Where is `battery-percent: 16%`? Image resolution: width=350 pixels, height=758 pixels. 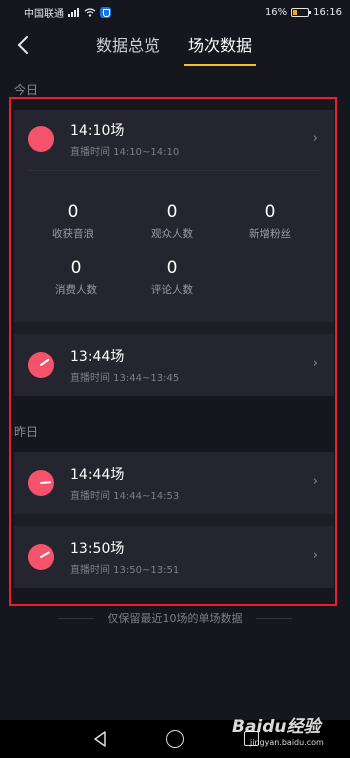 battery-percent: 16% is located at coordinates (276, 12).